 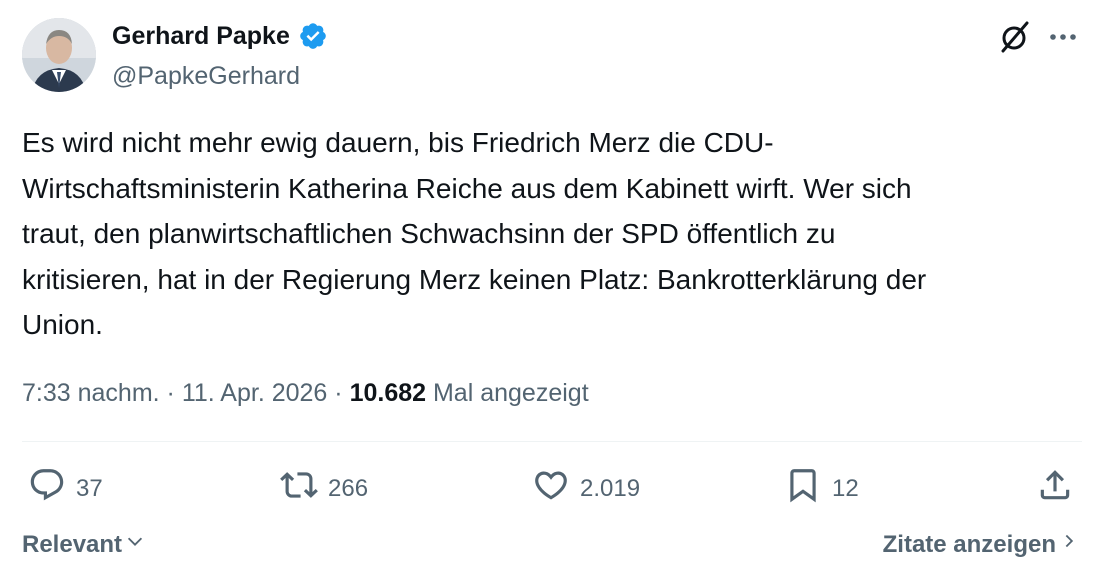 What do you see at coordinates (201, 36) in the screenshot?
I see `author-name: Gerhard Papke` at bounding box center [201, 36].